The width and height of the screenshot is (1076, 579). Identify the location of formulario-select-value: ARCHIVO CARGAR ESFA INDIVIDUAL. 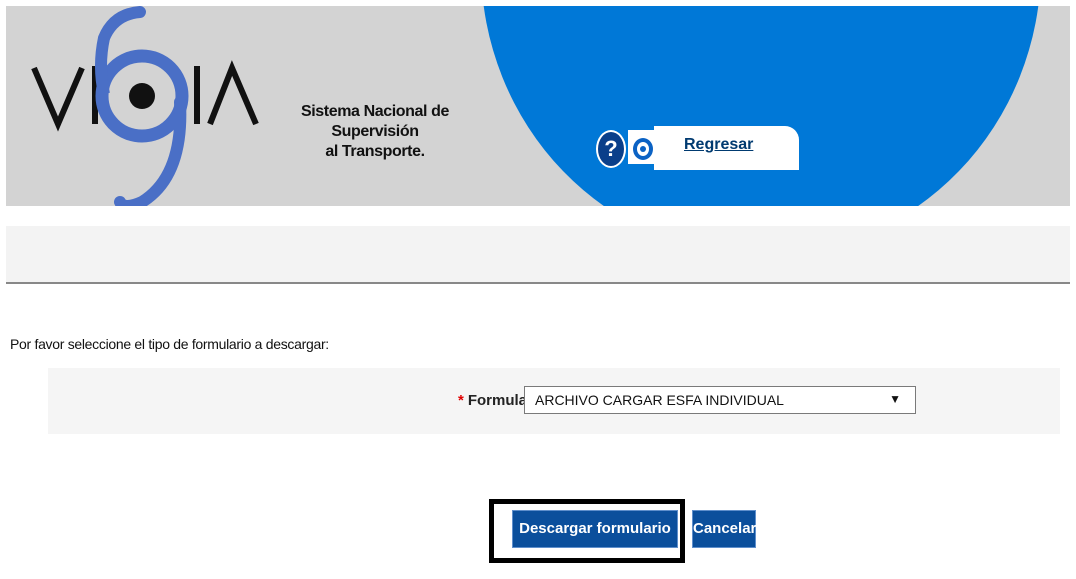
(659, 400).